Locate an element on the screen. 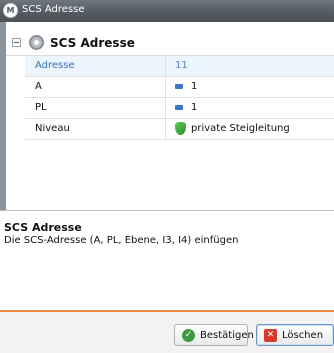 Image resolution: width=334 pixels, height=353 pixels. window-title: SCS Adresse is located at coordinates (53, 9).